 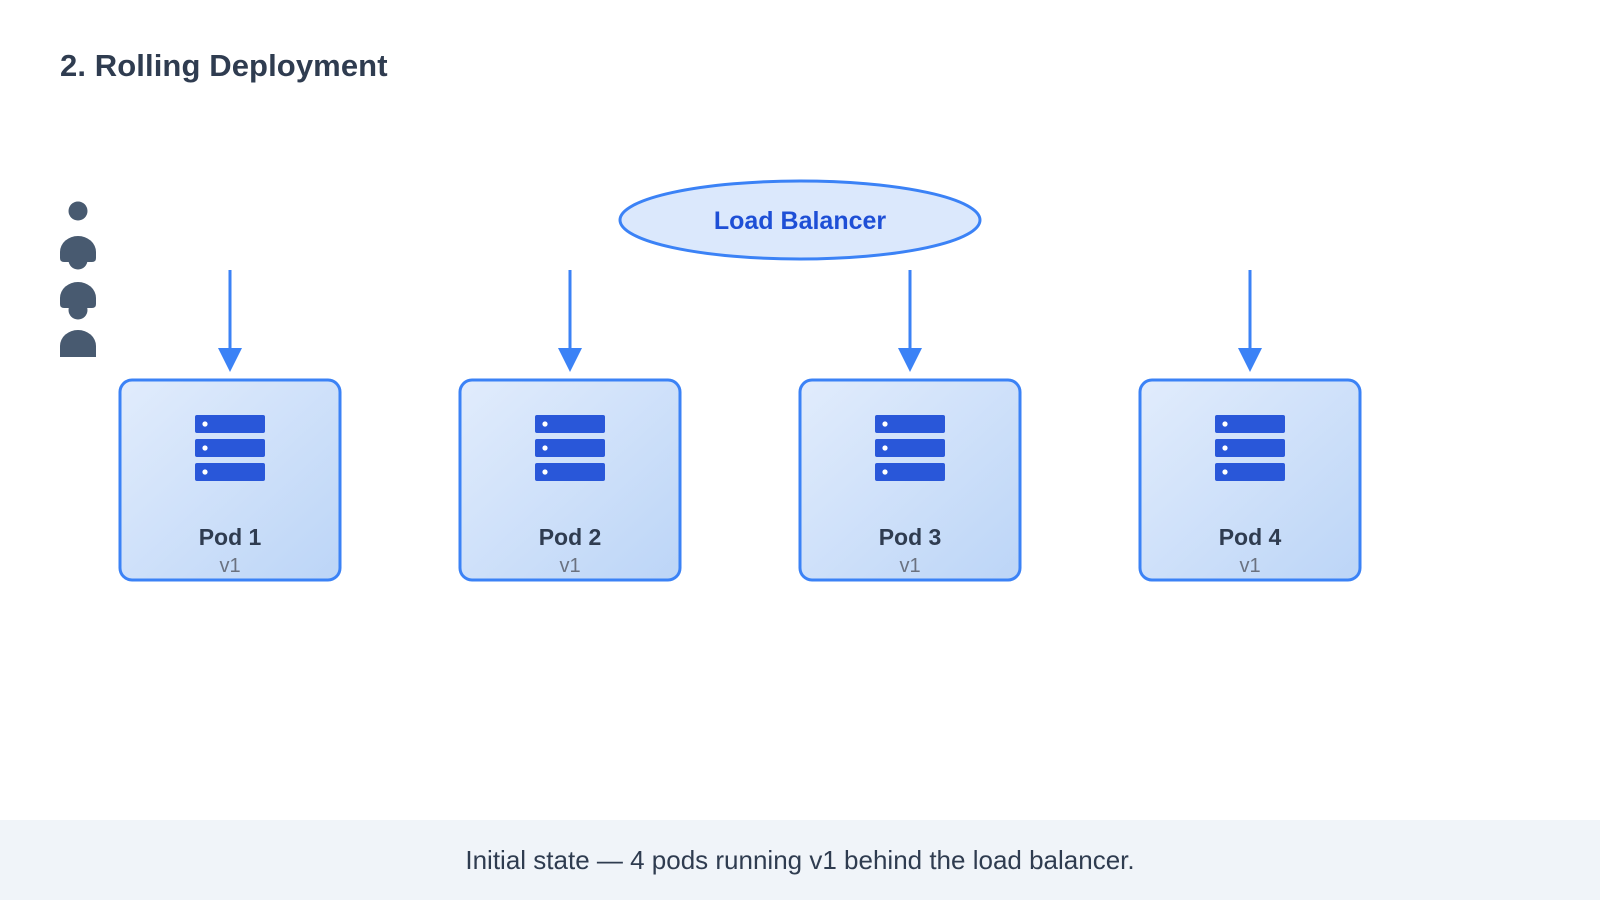 I want to click on pod-card: Pod 4 v1, so click(x=1250, y=480).